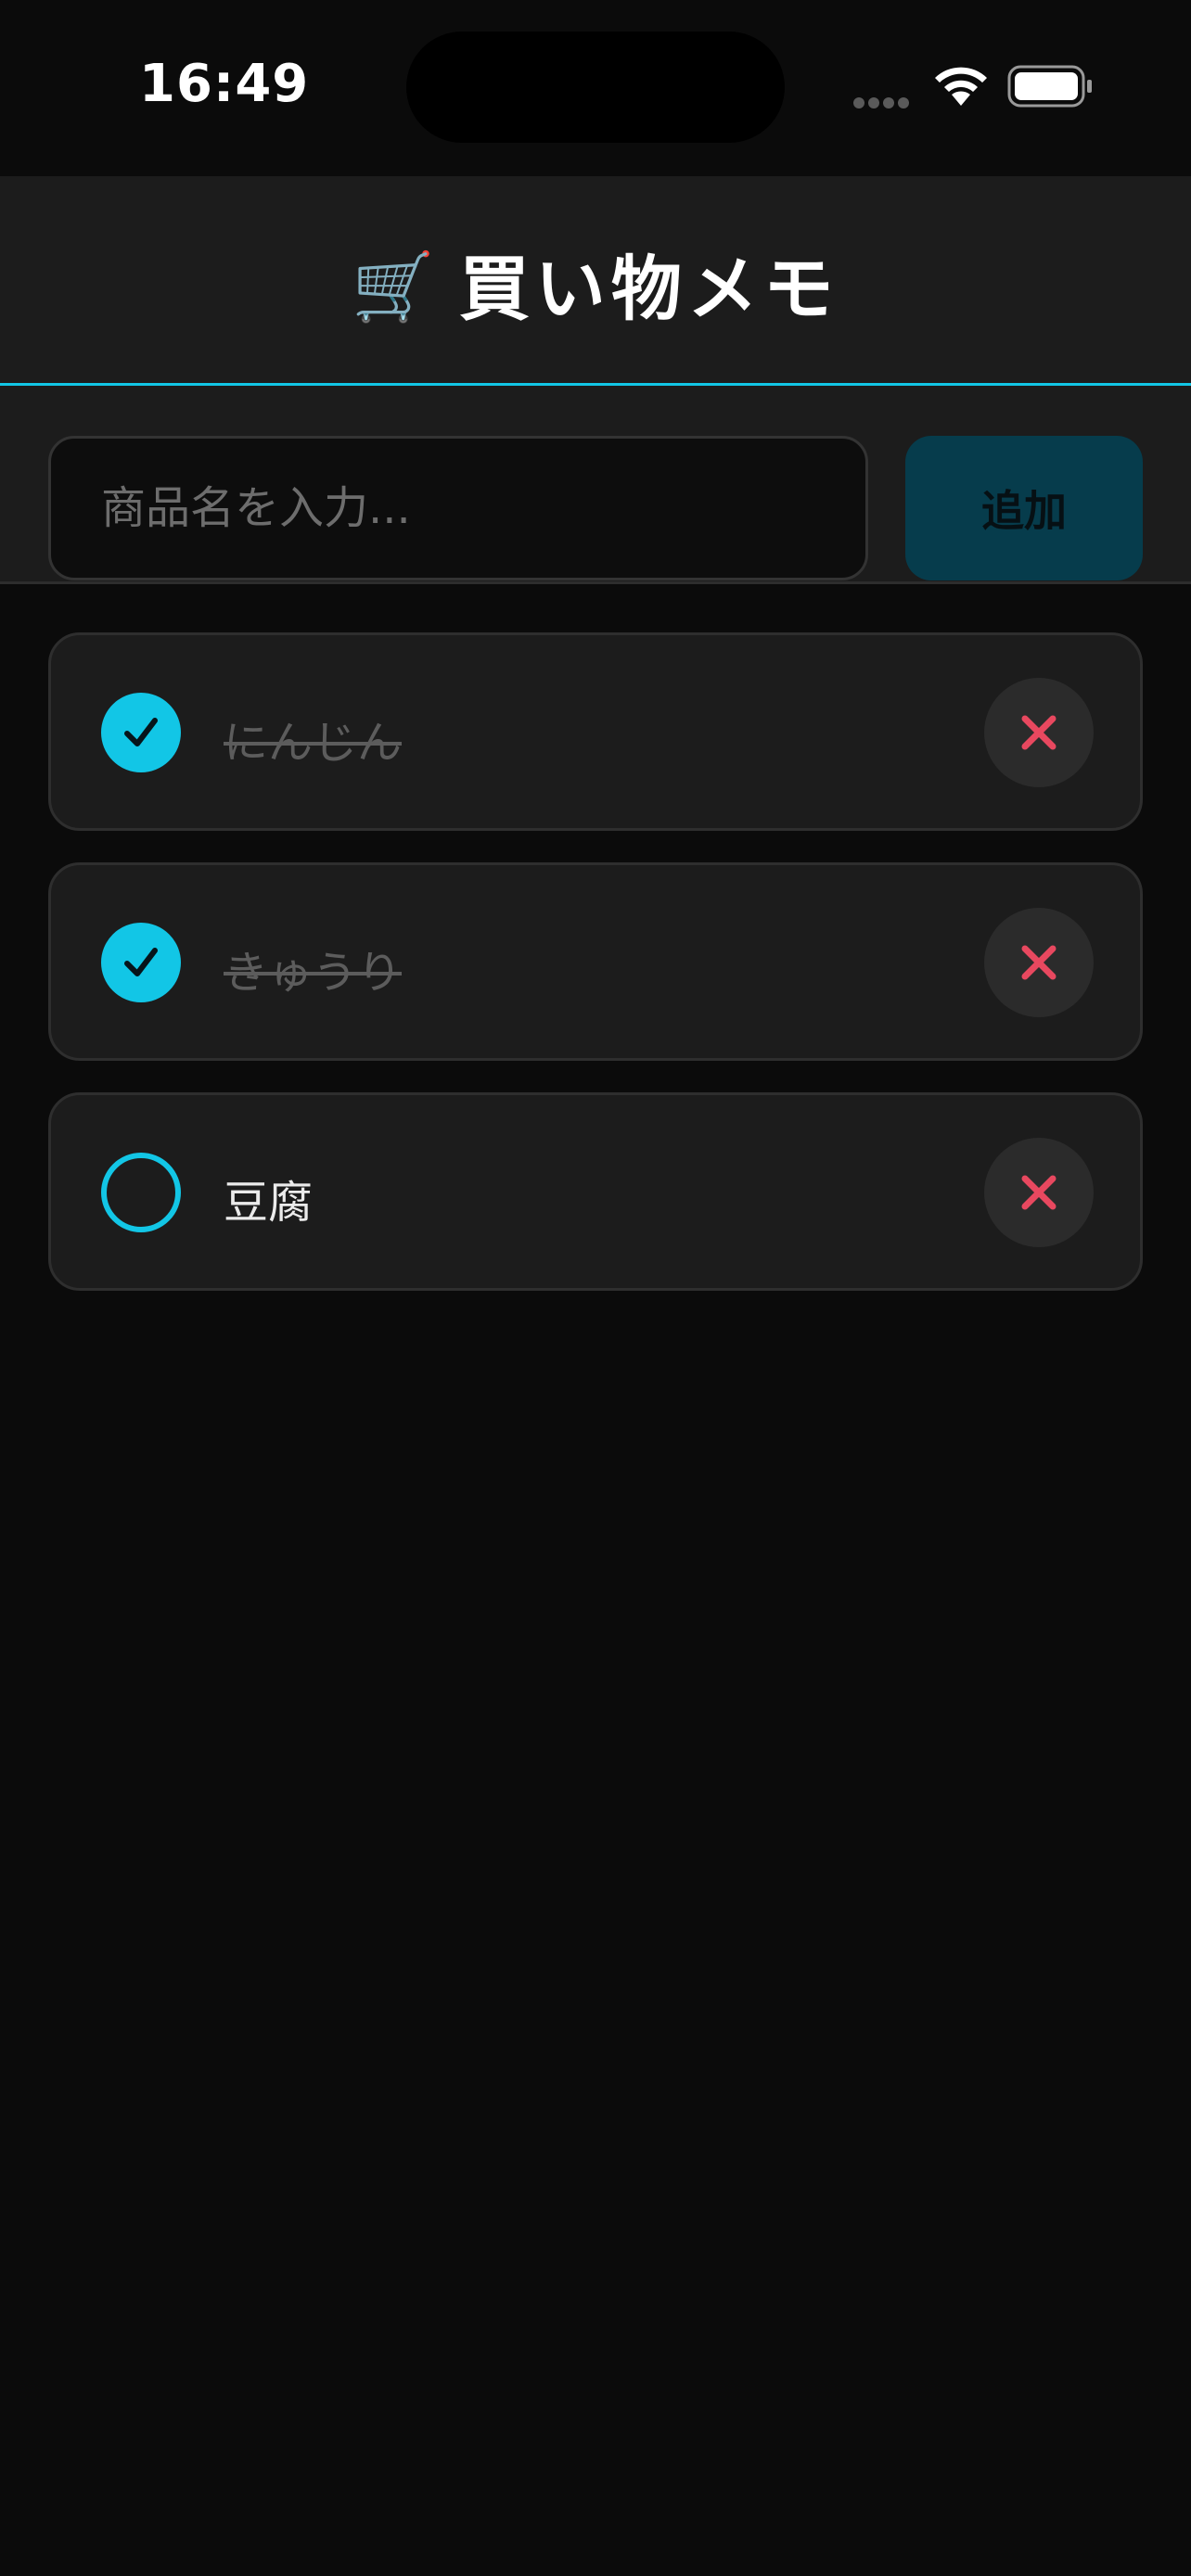 The height and width of the screenshot is (2576, 1191). I want to click on wifi-icon, so click(961, 87).